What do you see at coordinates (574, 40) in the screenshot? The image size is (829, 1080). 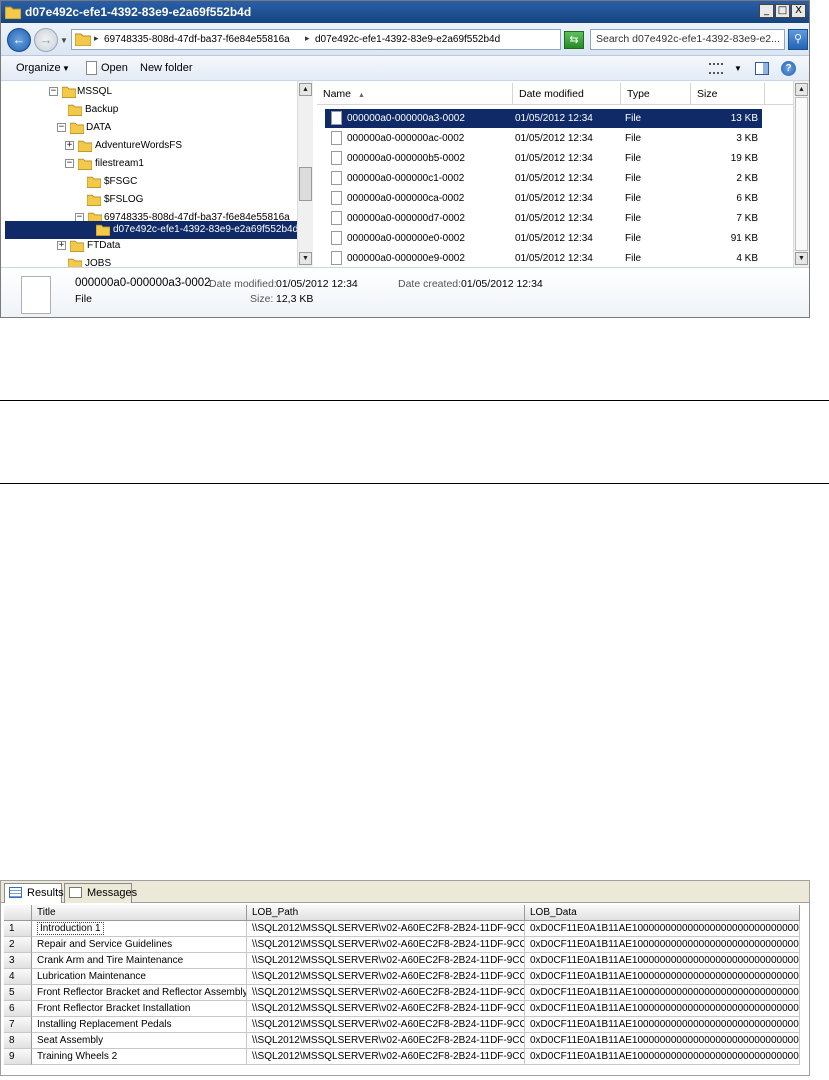 I see `refresh-button: ⇆` at bounding box center [574, 40].